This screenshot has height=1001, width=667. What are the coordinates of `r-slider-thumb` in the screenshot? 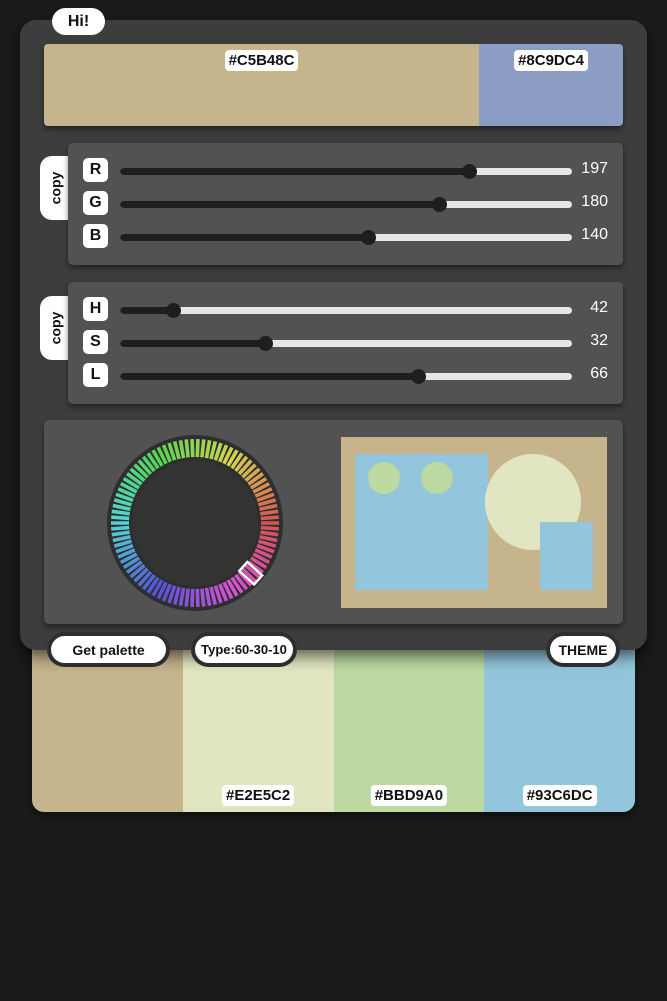 It's located at (470, 171).